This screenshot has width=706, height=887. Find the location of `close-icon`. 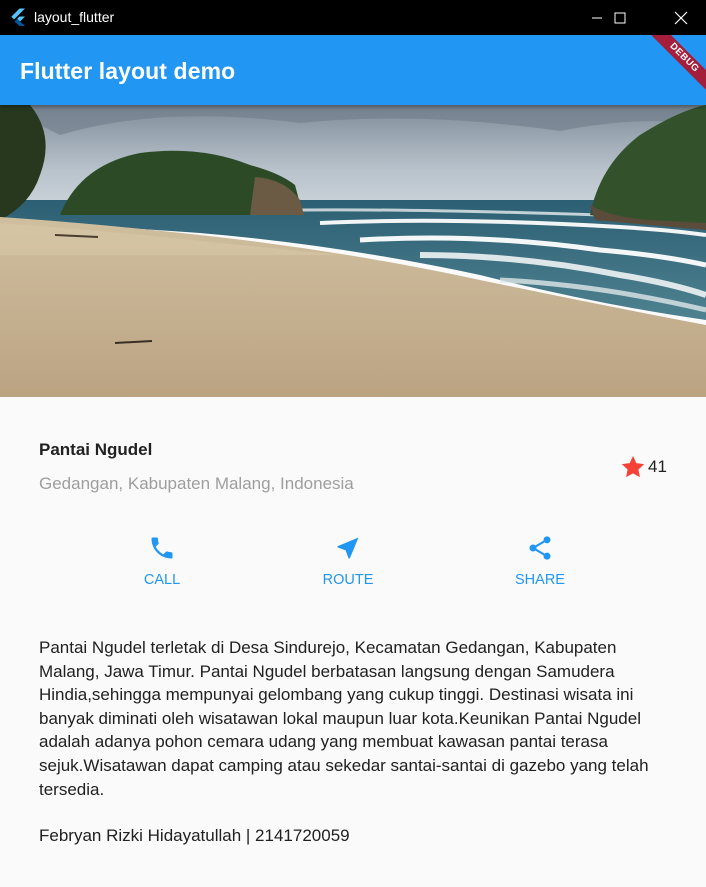

close-icon is located at coordinates (681, 17).